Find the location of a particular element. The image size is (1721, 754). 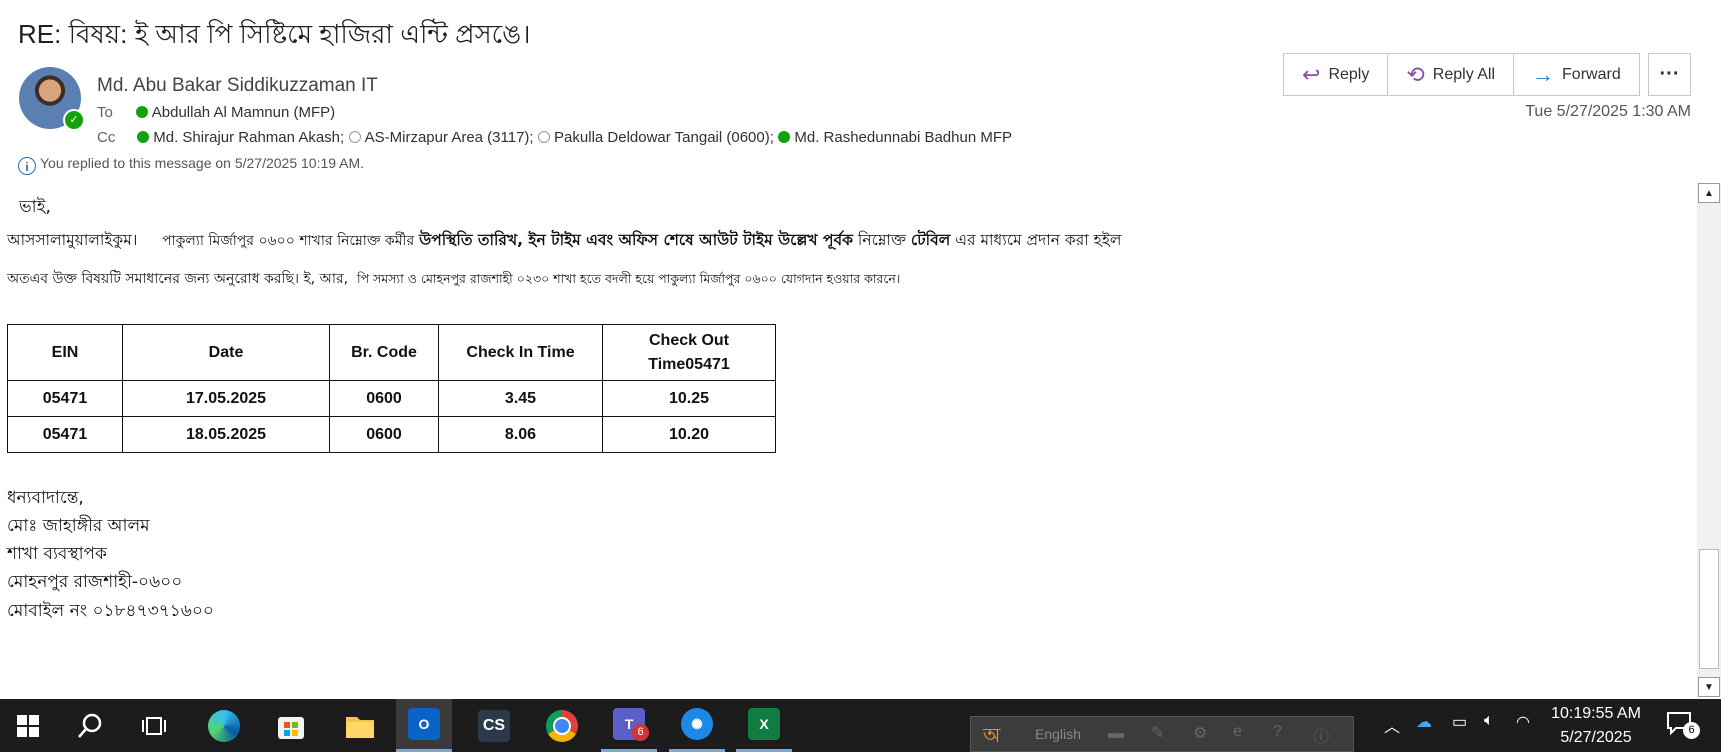

table-header: Br. Code is located at coordinates (384, 352).